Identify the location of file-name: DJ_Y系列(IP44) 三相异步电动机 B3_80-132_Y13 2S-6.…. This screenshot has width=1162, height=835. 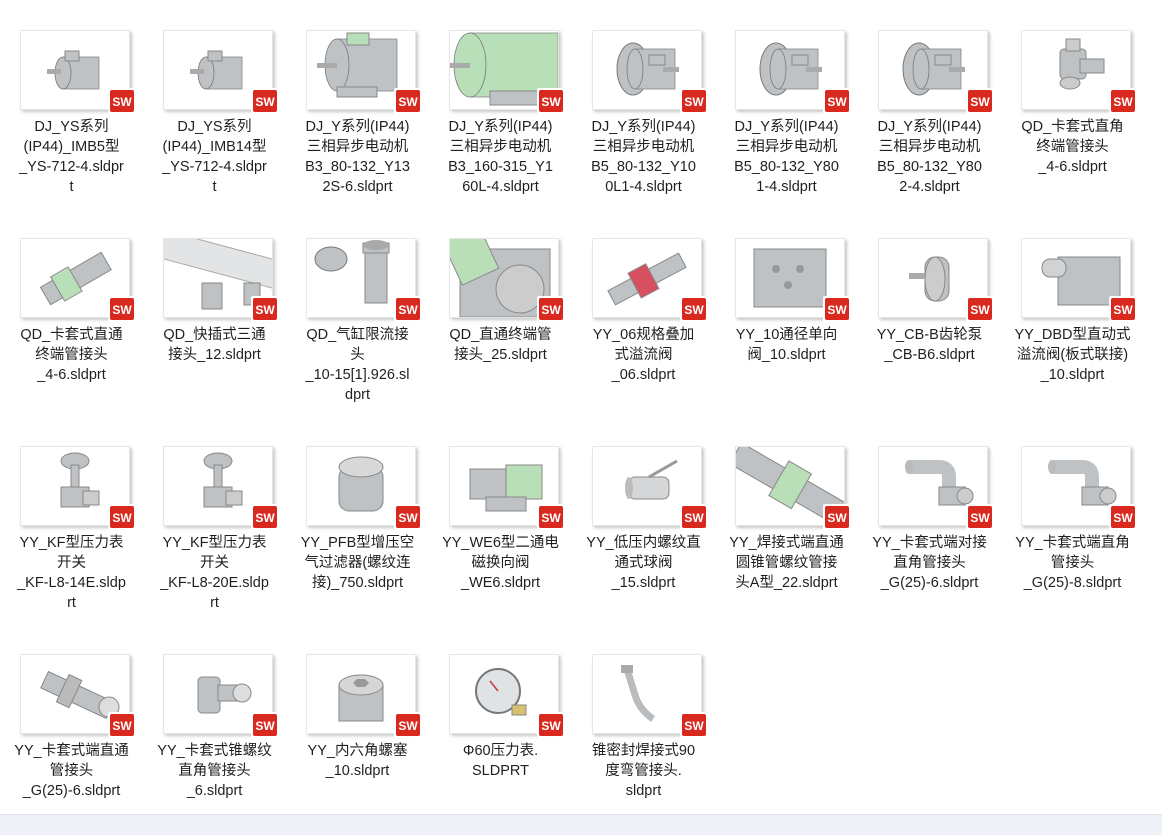
(357, 157).